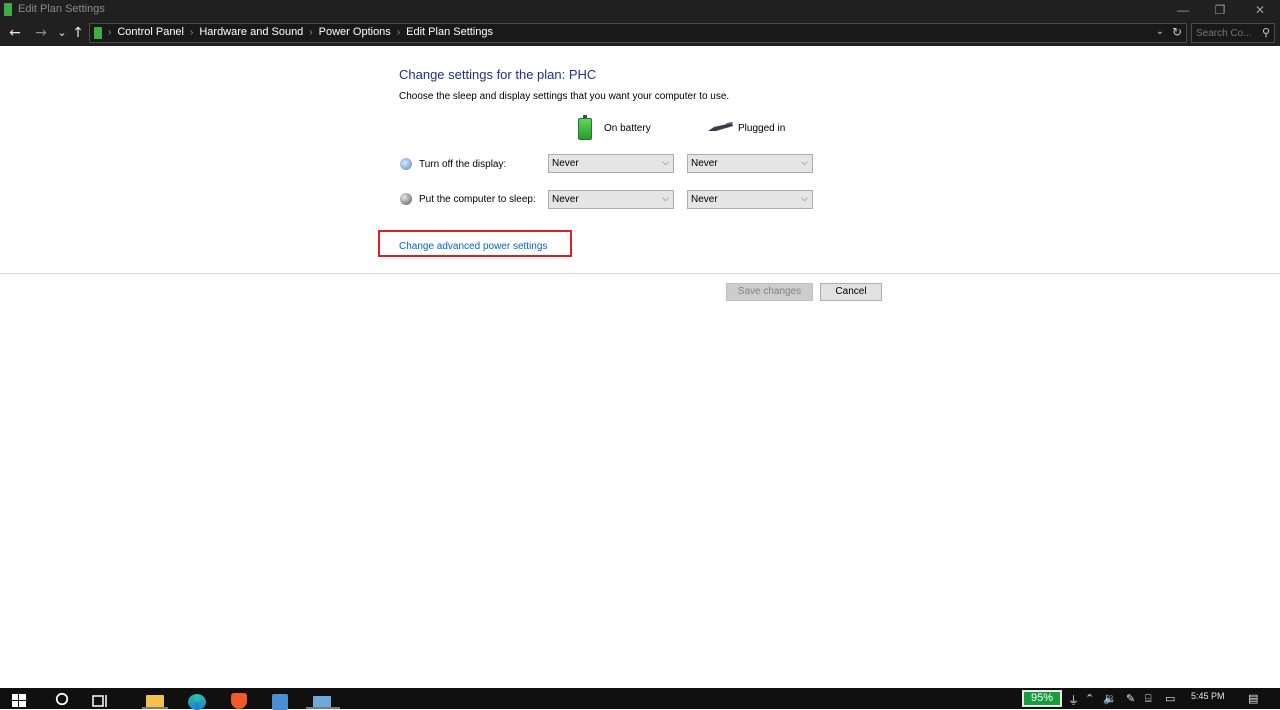 This screenshot has height=710, width=1280. Describe the element at coordinates (1253, 698) in the screenshot. I see `notifications-icon: ▤` at that location.